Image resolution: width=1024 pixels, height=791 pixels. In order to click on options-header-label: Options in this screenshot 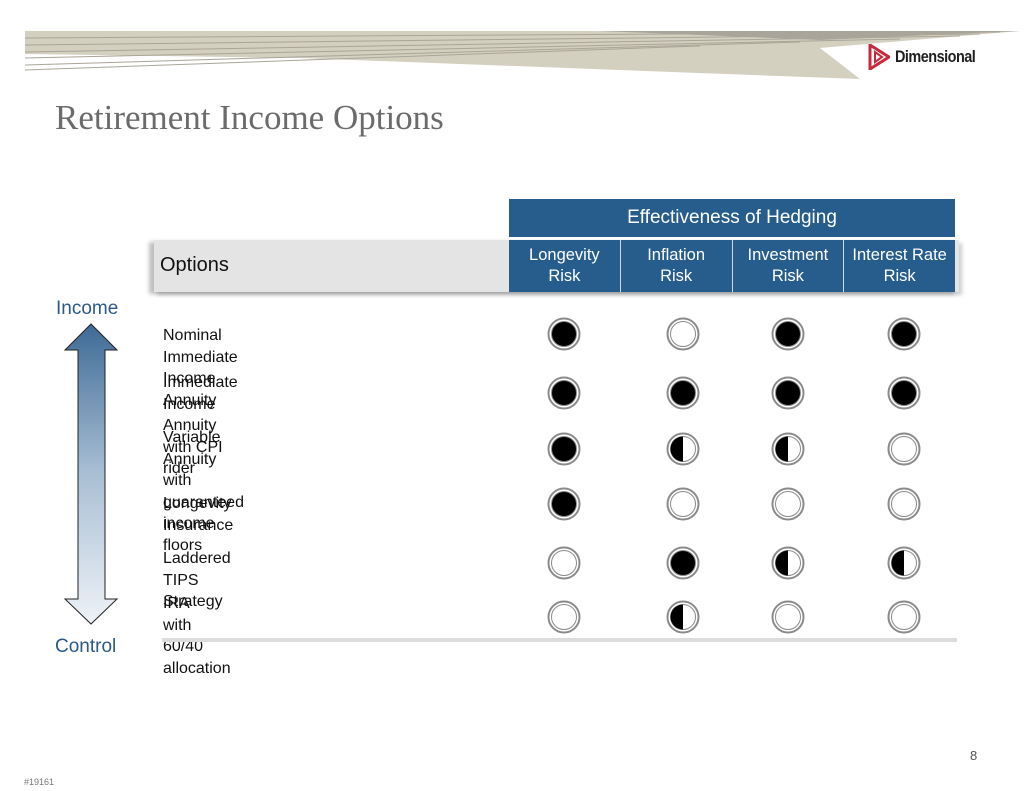, I will do `click(194, 265)`.